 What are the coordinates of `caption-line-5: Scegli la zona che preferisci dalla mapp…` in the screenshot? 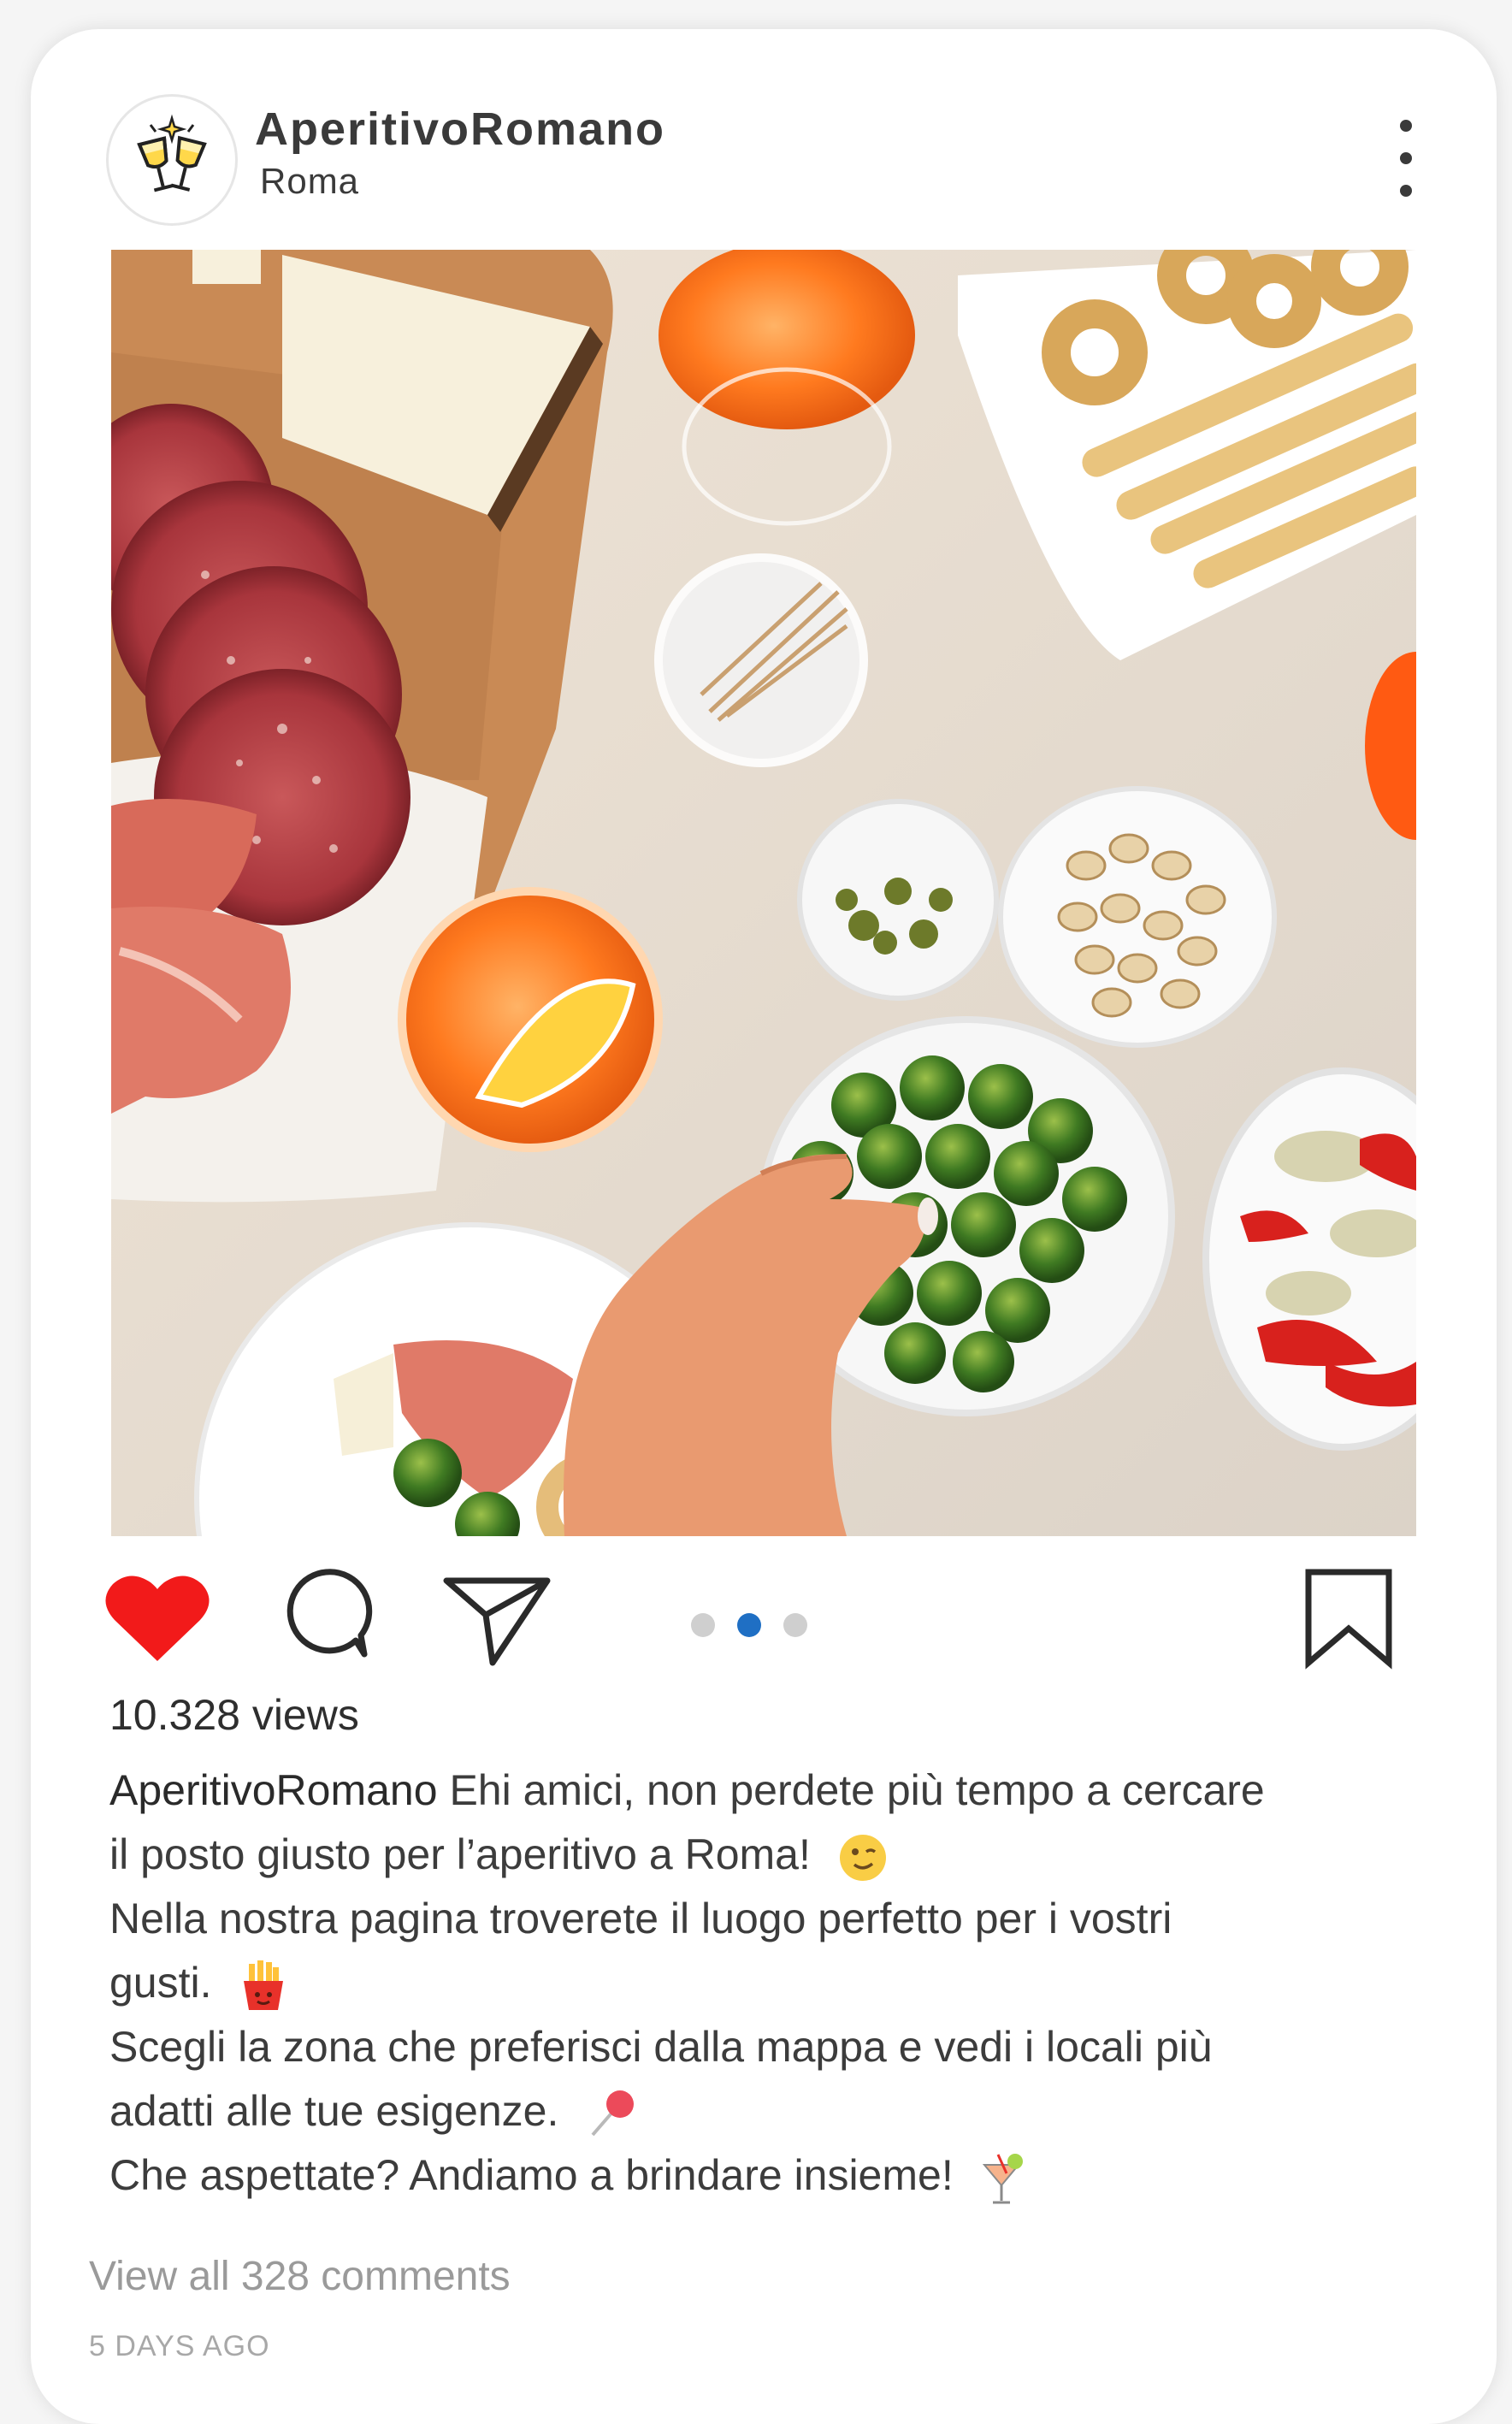 It's located at (661, 2047).